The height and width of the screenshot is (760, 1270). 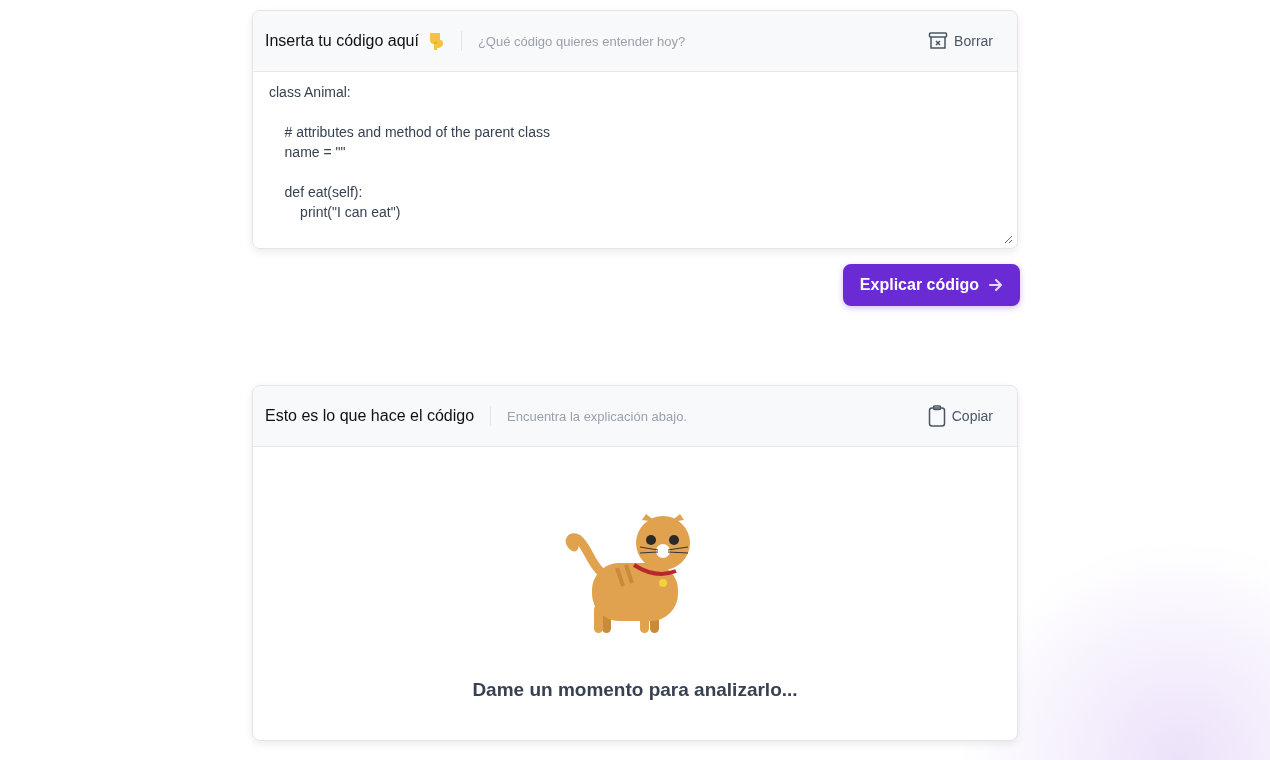 What do you see at coordinates (931, 285) in the screenshot?
I see `explain-code-button: Explicar código` at bounding box center [931, 285].